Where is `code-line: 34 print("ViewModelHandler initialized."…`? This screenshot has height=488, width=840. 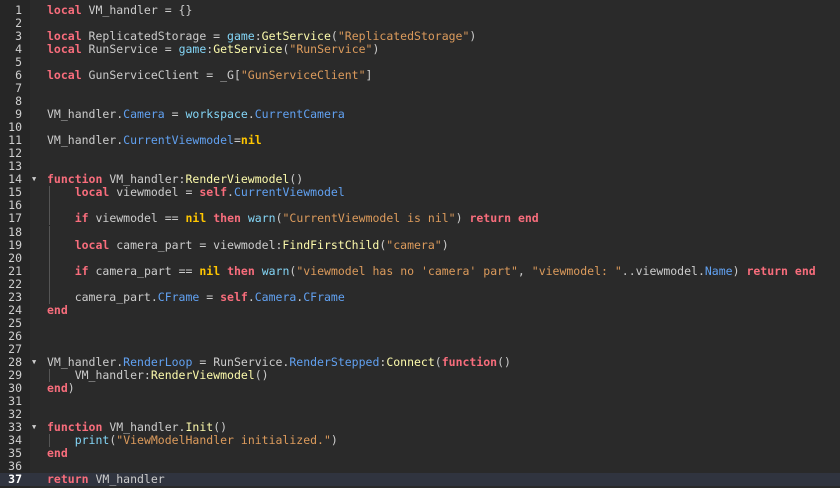 code-line: 34 print("ViewModelHandler initialized."… is located at coordinates (420, 439).